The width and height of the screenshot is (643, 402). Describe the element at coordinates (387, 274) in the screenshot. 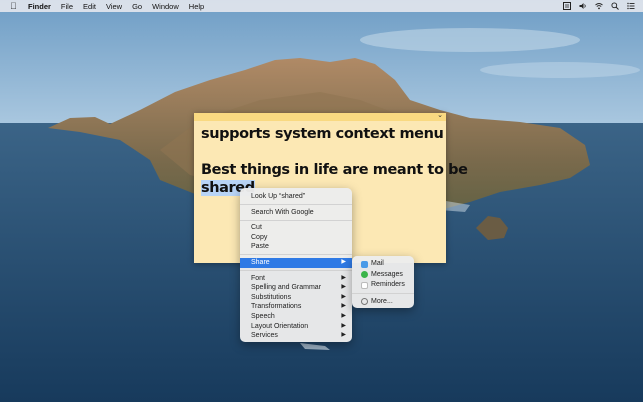

I see `share-item-messages-label: Messages` at that location.